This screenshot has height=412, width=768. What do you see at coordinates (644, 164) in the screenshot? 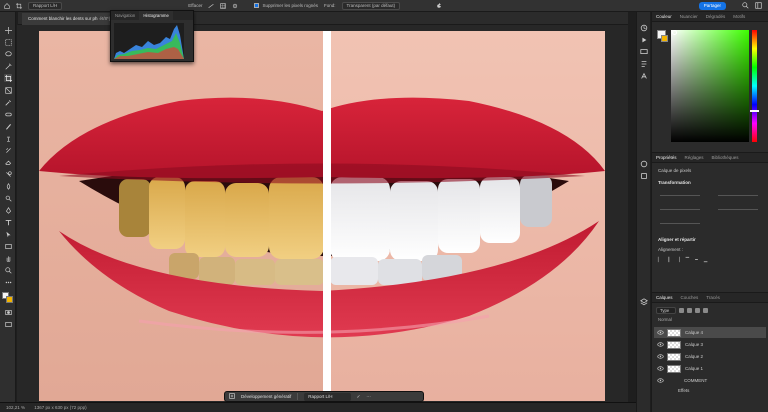
I see `adjustments-icon` at bounding box center [644, 164].